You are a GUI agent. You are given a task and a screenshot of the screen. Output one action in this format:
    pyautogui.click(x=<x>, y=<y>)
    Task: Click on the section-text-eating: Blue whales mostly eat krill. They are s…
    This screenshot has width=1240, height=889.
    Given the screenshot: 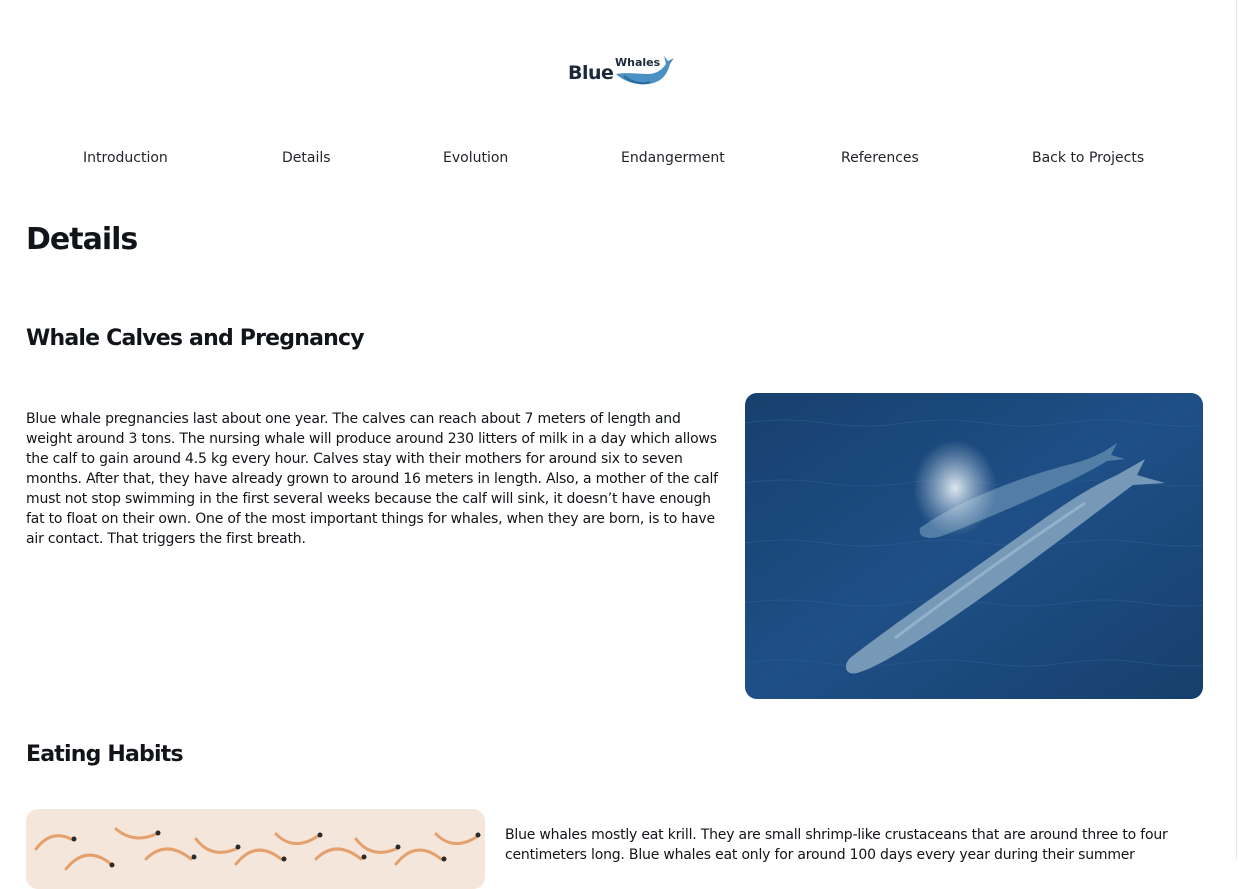 What is the action you would take?
    pyautogui.click(x=836, y=845)
    